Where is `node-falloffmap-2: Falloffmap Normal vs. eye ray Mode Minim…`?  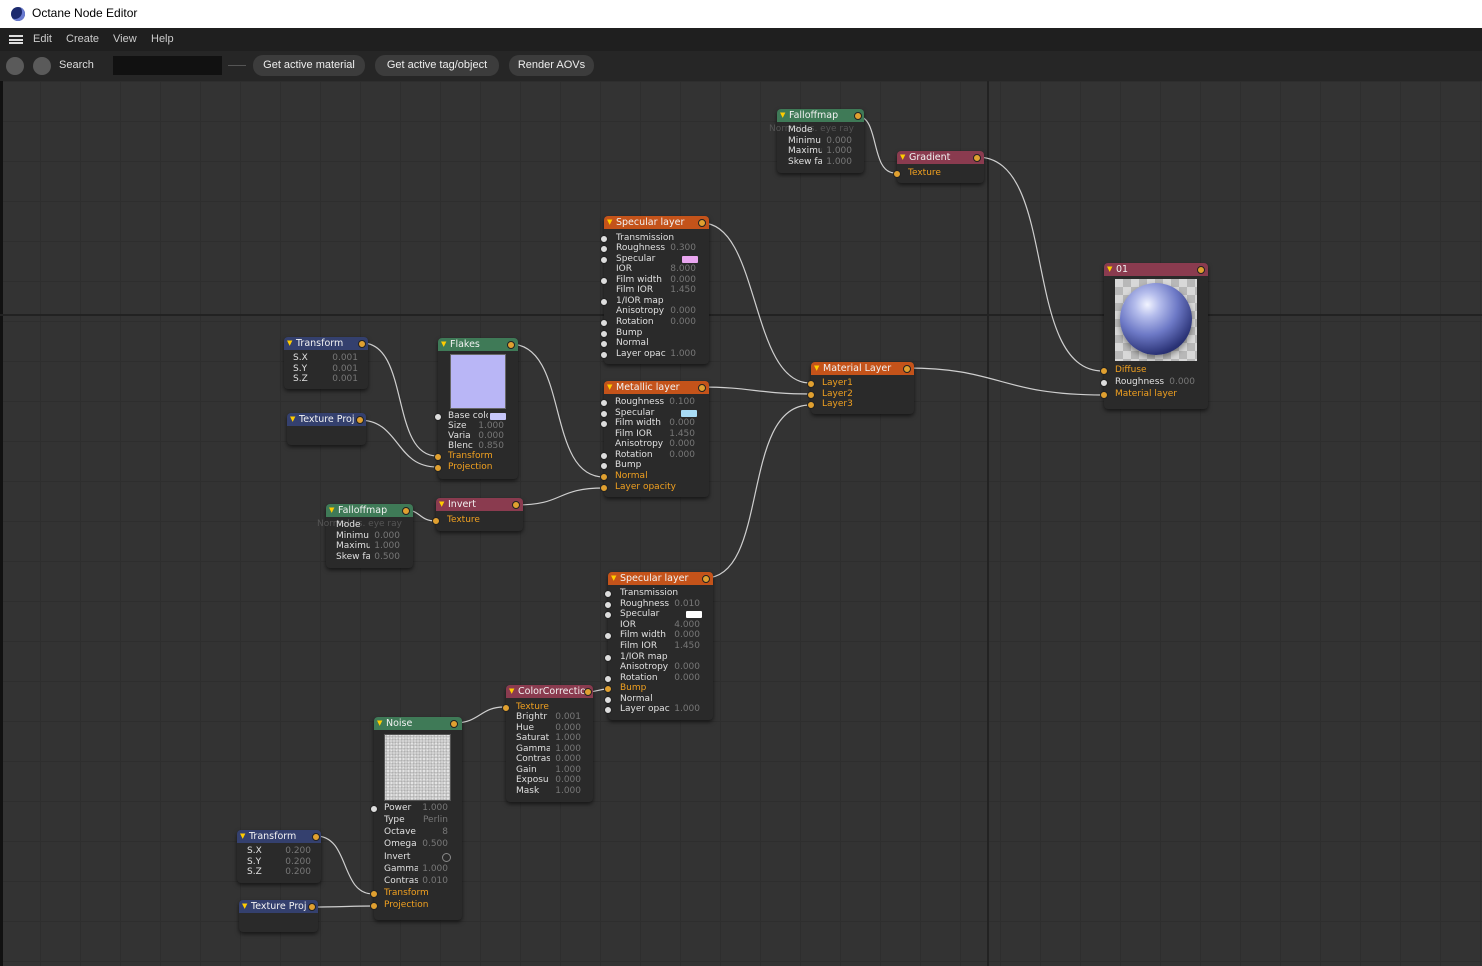
node-falloffmap-2: Falloffmap Normal vs. eye ray Mode Minim… is located at coordinates (365, 536).